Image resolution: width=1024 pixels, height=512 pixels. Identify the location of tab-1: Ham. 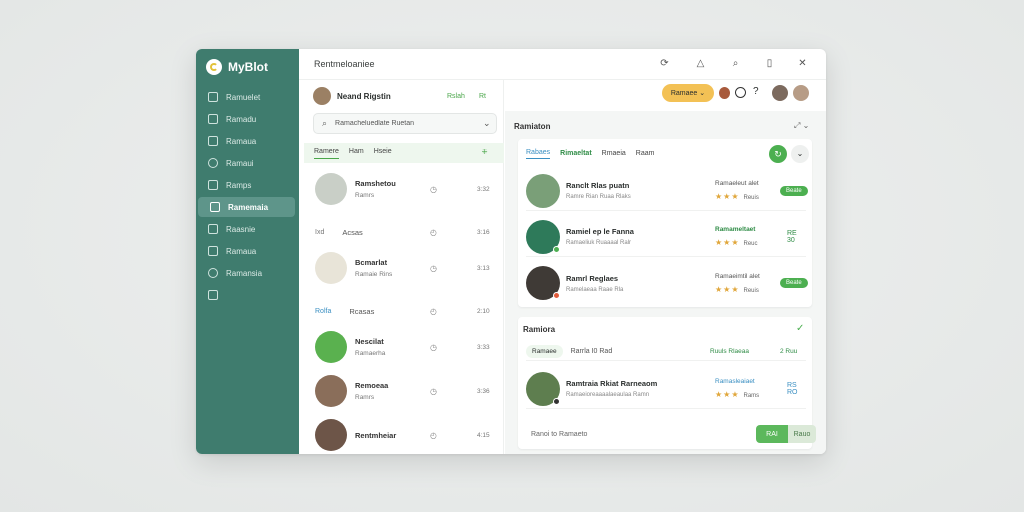
(356, 153).